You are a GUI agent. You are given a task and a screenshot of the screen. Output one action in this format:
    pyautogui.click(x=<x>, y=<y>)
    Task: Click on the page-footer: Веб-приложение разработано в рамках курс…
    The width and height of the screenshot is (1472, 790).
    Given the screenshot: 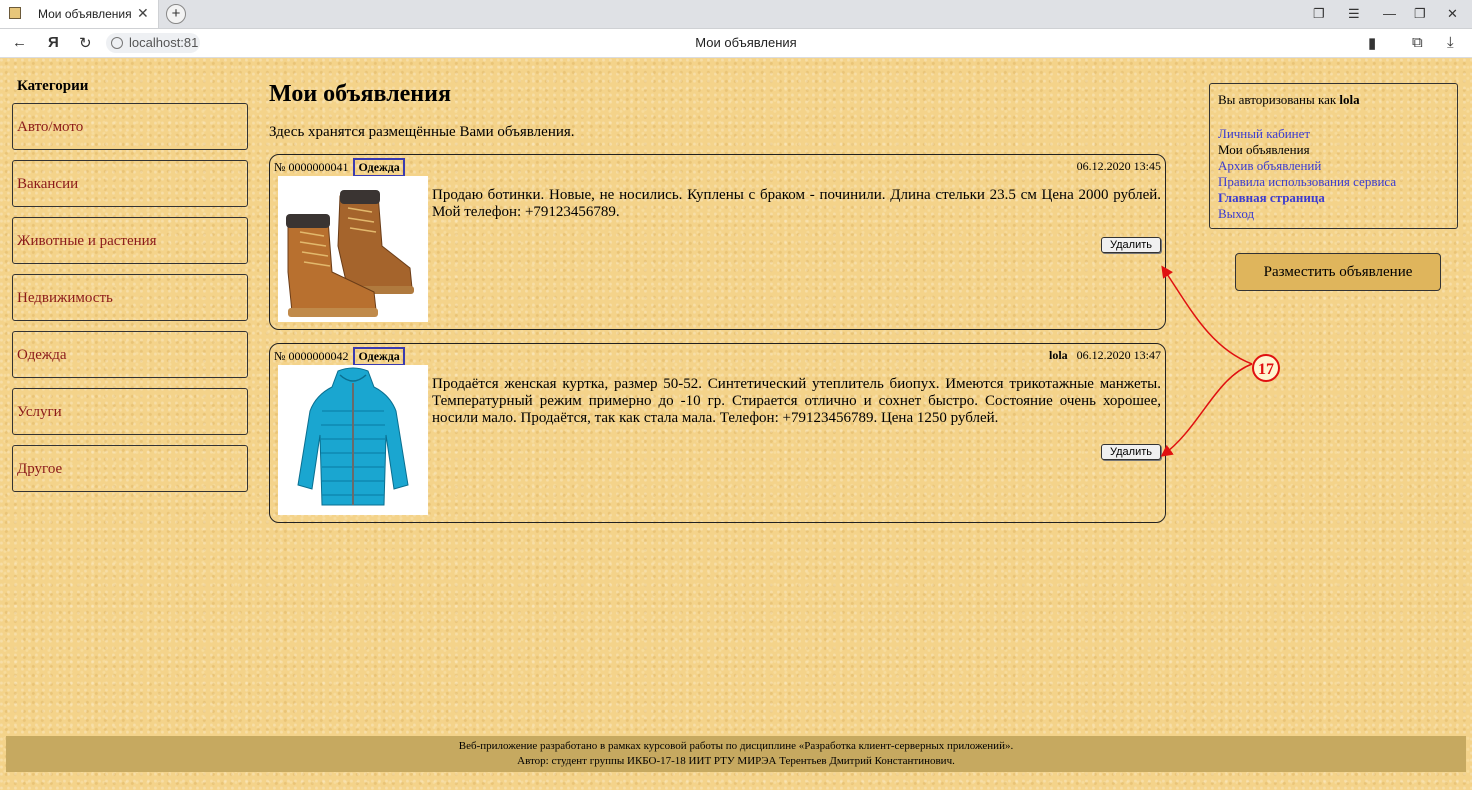 What is the action you would take?
    pyautogui.click(x=736, y=754)
    